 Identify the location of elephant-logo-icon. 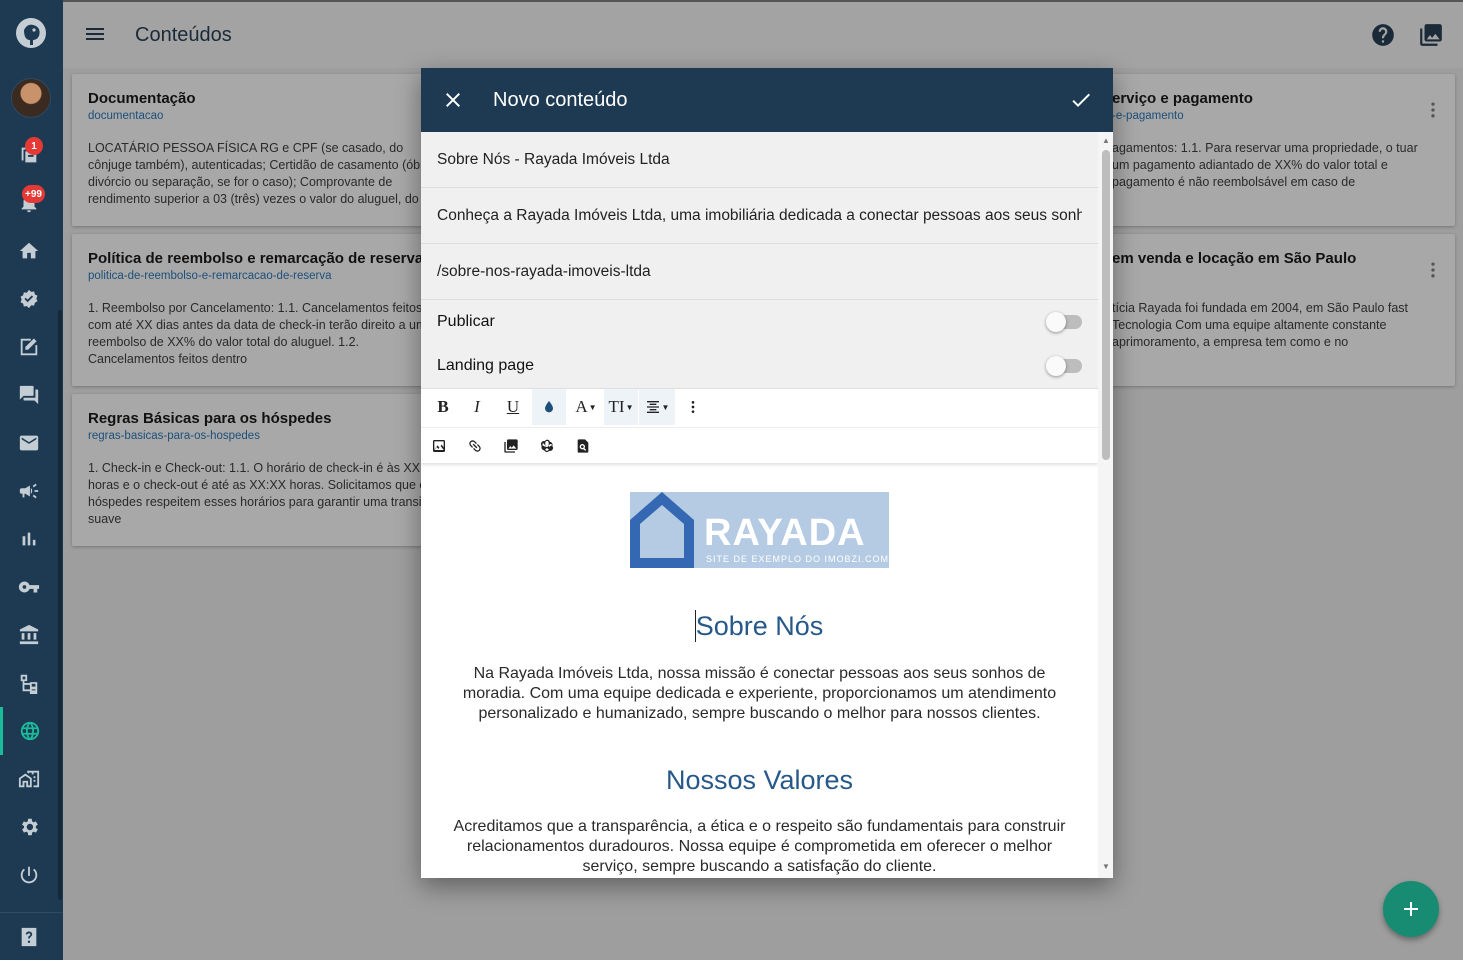
(31, 33).